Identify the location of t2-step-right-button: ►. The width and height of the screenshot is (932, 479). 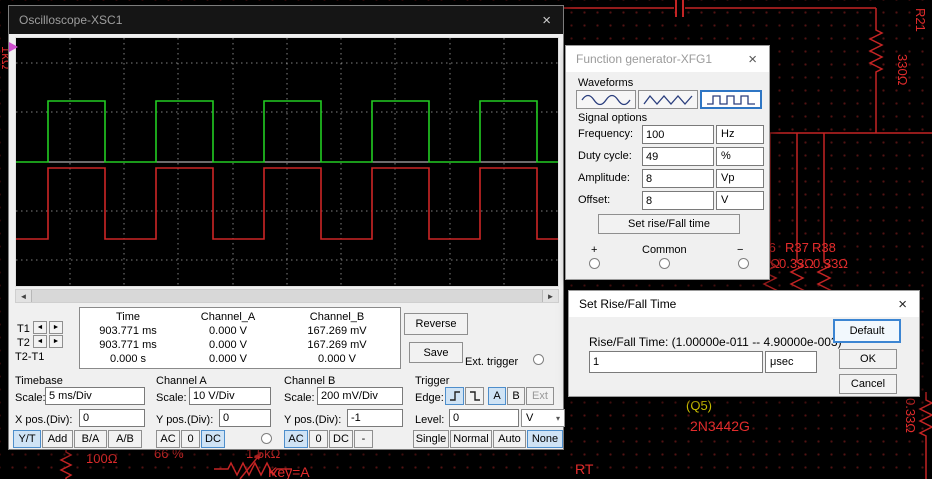
(56, 341).